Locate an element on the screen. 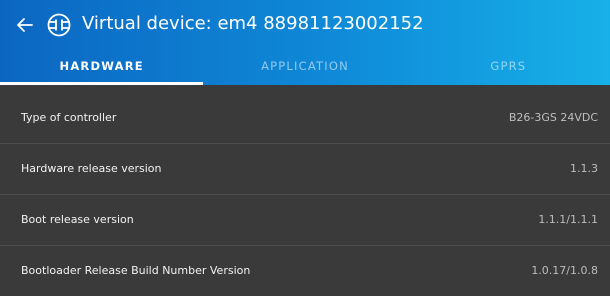 This screenshot has height=296, width=610. row-value: B26-3GS 24VDC is located at coordinates (553, 117).